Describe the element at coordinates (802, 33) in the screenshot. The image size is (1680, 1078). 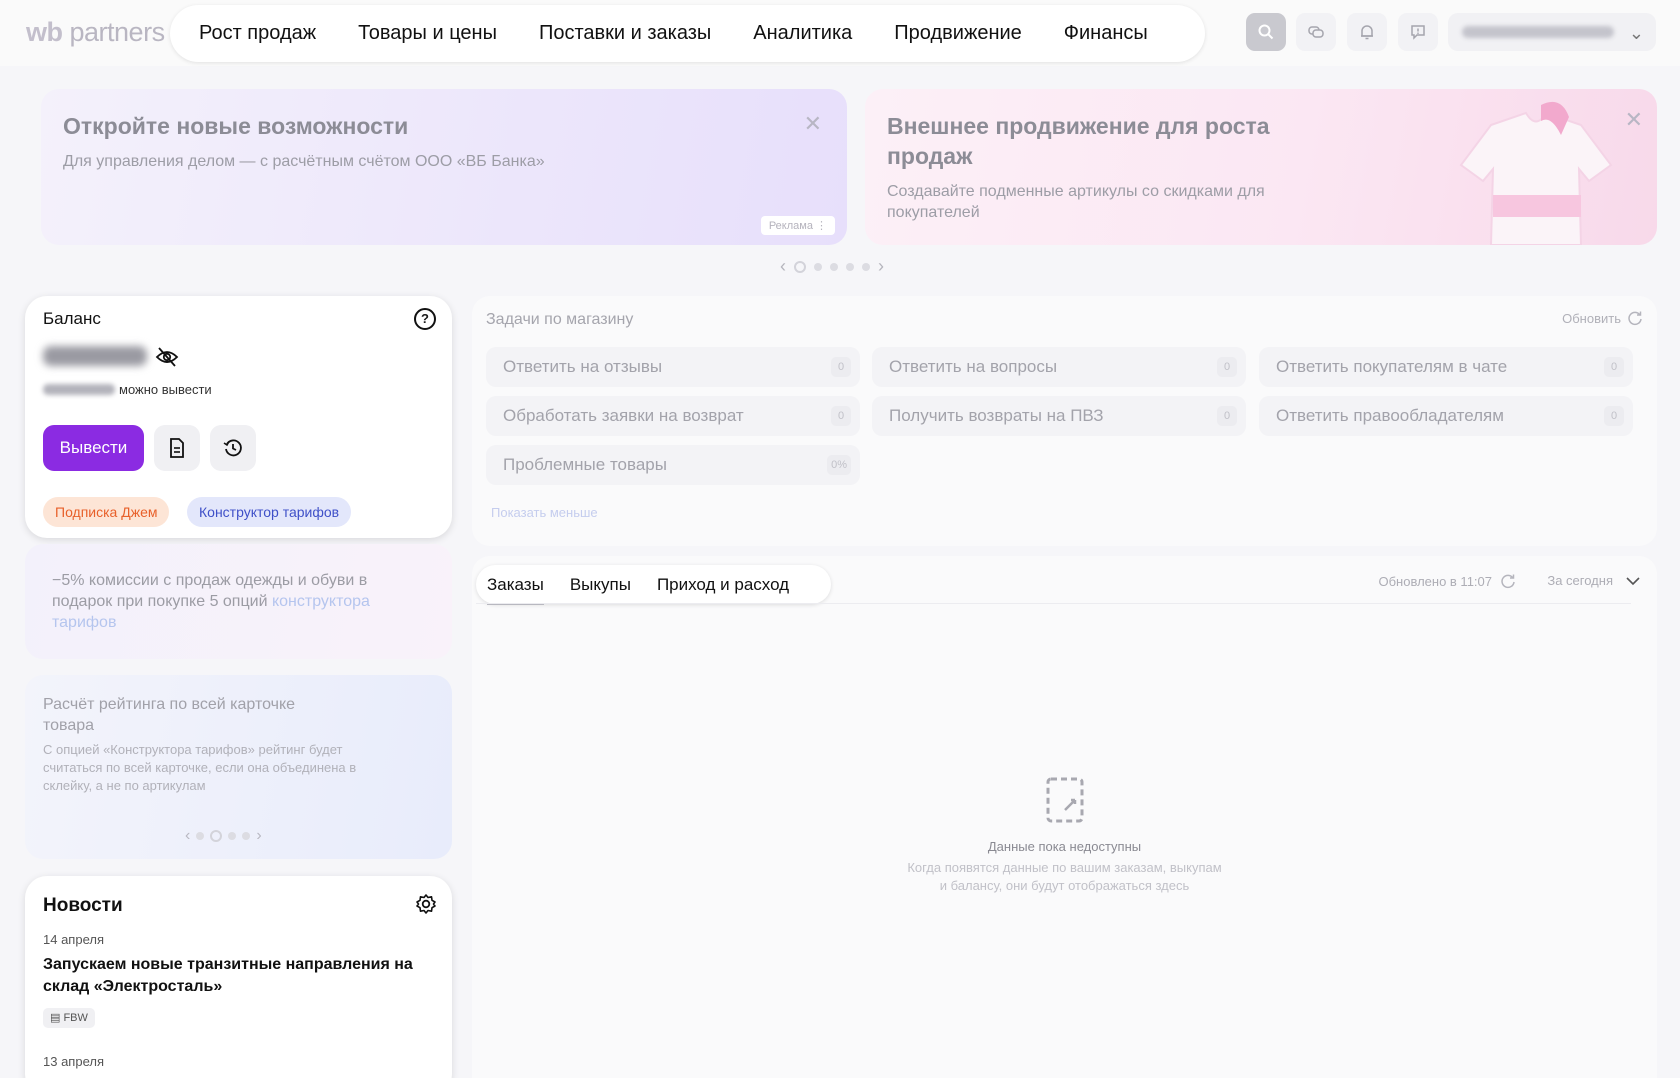
I see `nav-item-analytics: Аналитика` at that location.